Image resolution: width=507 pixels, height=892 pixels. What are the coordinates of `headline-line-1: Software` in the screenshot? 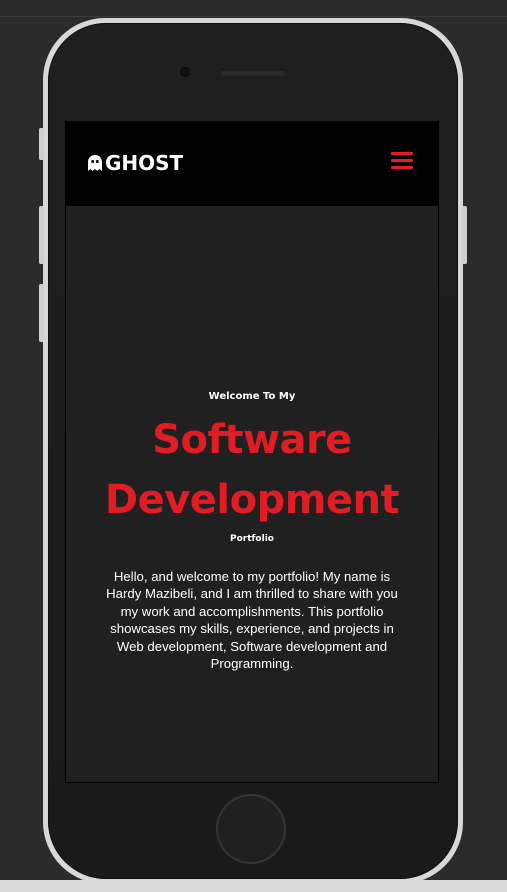 It's located at (252, 440).